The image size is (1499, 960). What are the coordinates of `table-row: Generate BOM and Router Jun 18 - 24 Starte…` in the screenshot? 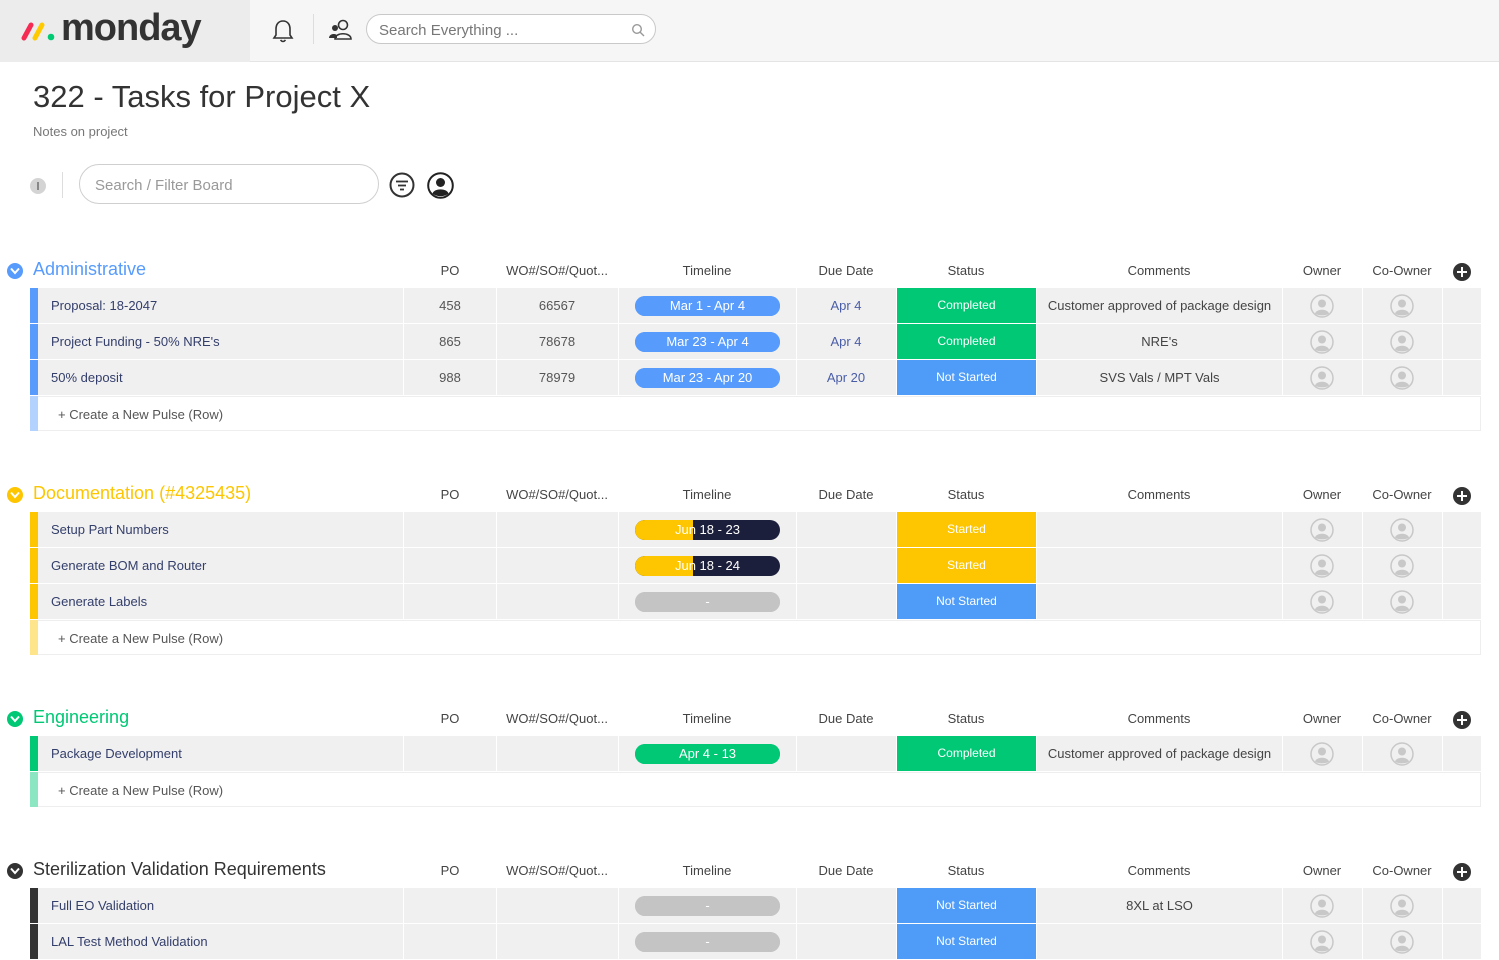 It's located at (749, 566).